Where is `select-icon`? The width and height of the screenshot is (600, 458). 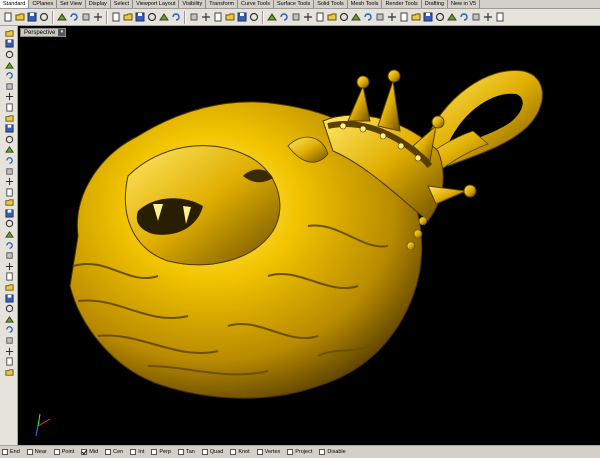
select-icon is located at coordinates (9, 33).